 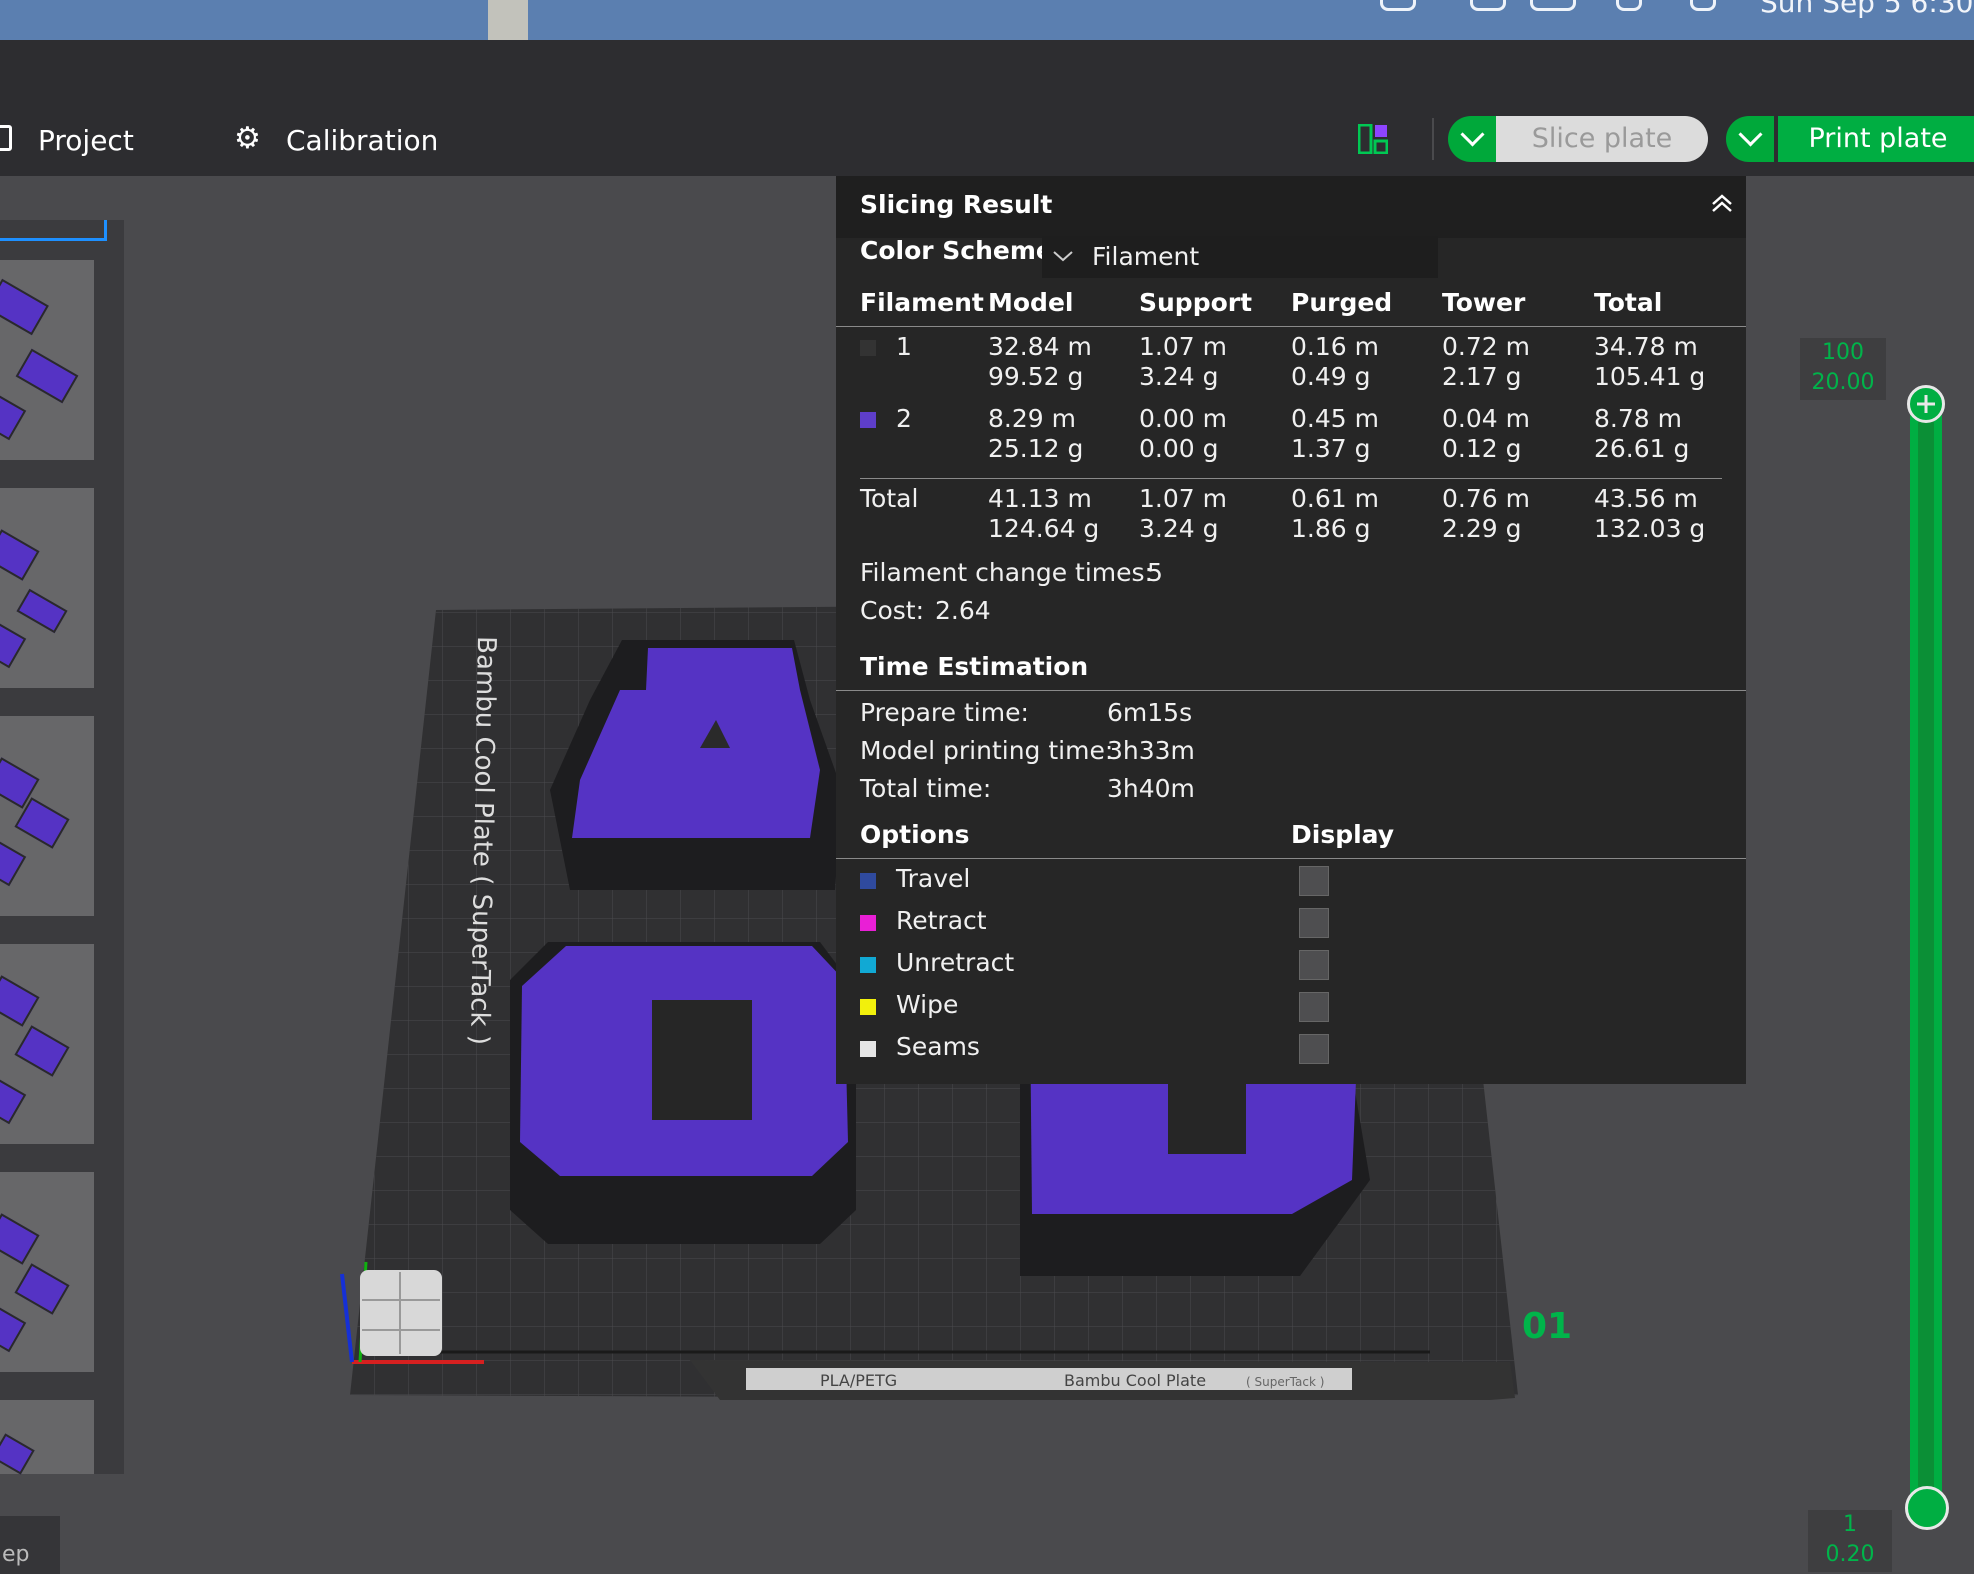 What do you see at coordinates (1335, 346) in the screenshot?
I see `filament-1-purged-length: 0.16 m` at bounding box center [1335, 346].